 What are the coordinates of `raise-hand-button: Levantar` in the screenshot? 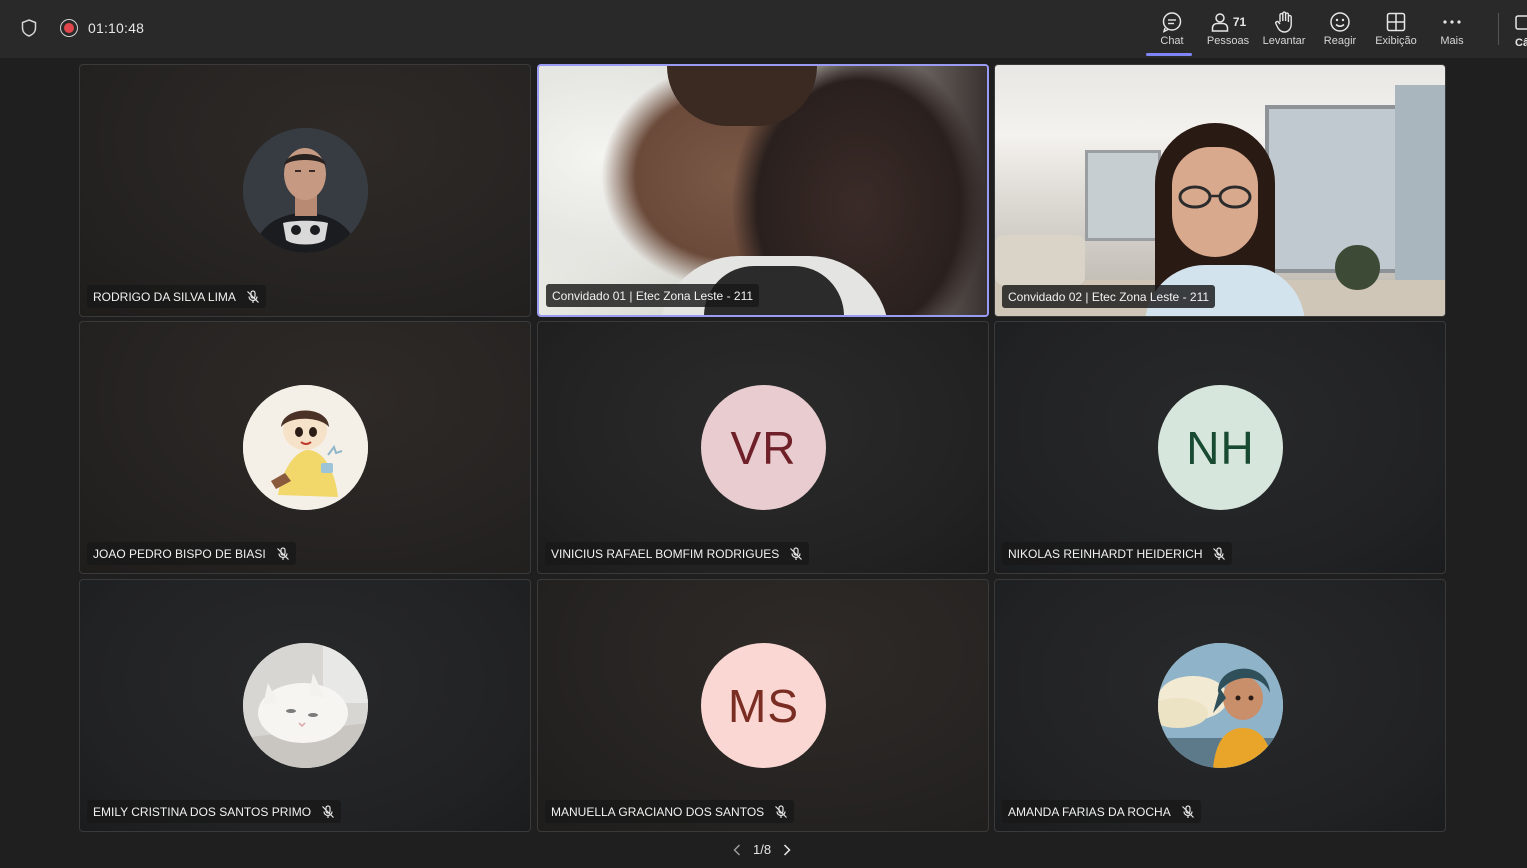 It's located at (1284, 29).